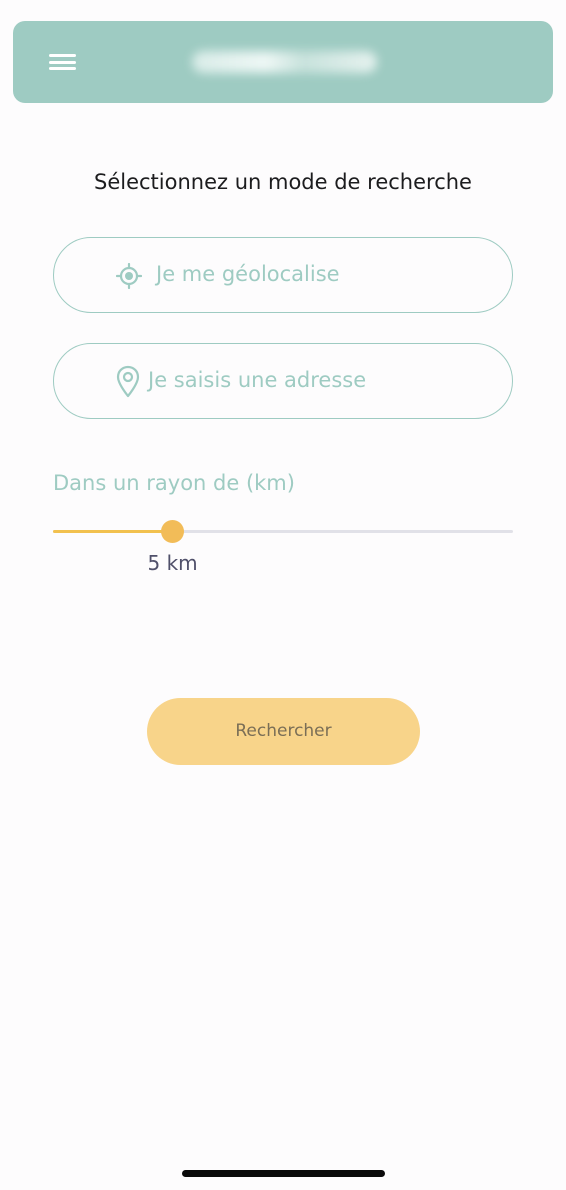 Image resolution: width=566 pixels, height=1190 pixels. Describe the element at coordinates (283, 182) in the screenshot. I see `page-title: Sélectionnez un mode de recherche` at that location.